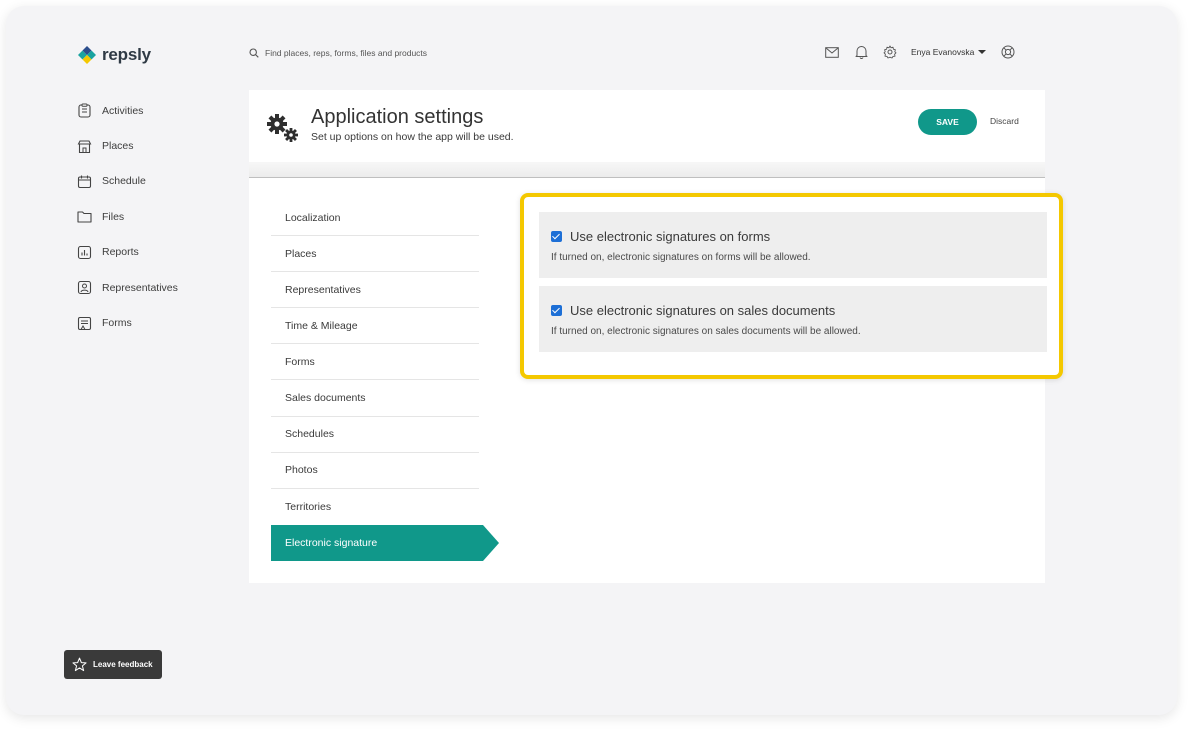 The height and width of the screenshot is (739, 1202). What do you see at coordinates (375, 326) in the screenshot?
I see `menu-item-time-mileage: Time & Mileage` at bounding box center [375, 326].